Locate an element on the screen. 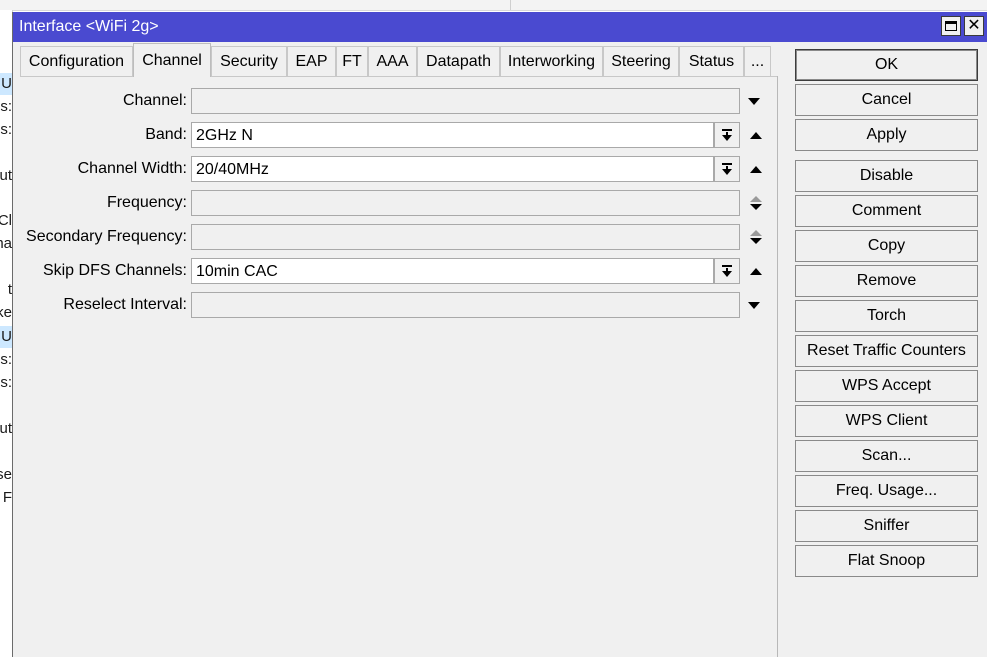 The image size is (987, 657). tab-label: Status is located at coordinates (711, 61).